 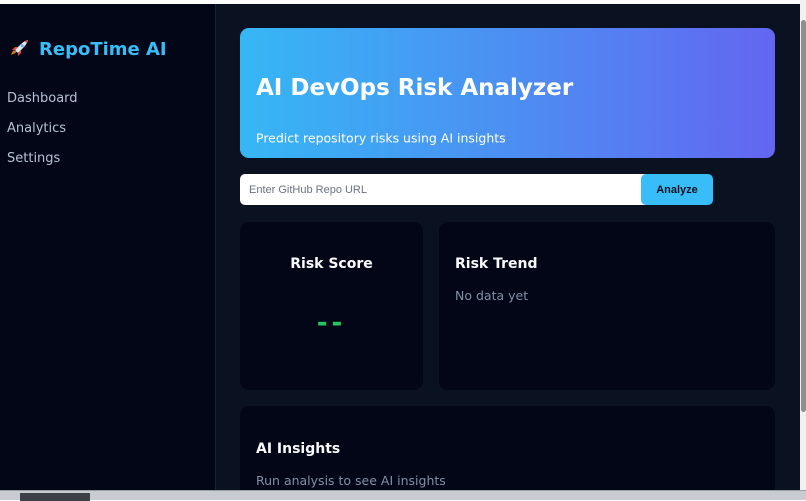 I want to click on risk-score-value: --, so click(x=331, y=323).